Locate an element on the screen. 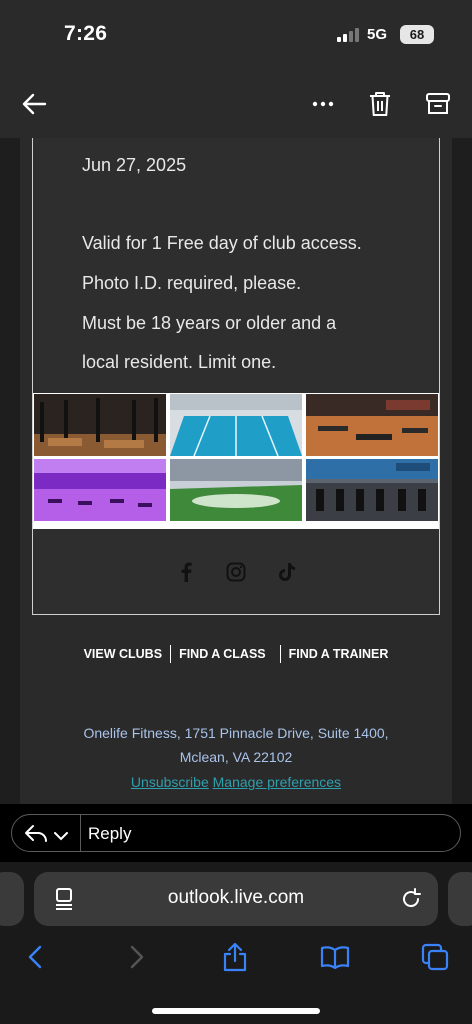 This screenshot has width=472, height=1024. unsubscribe-link: Unsubscribe is located at coordinates (170, 782).